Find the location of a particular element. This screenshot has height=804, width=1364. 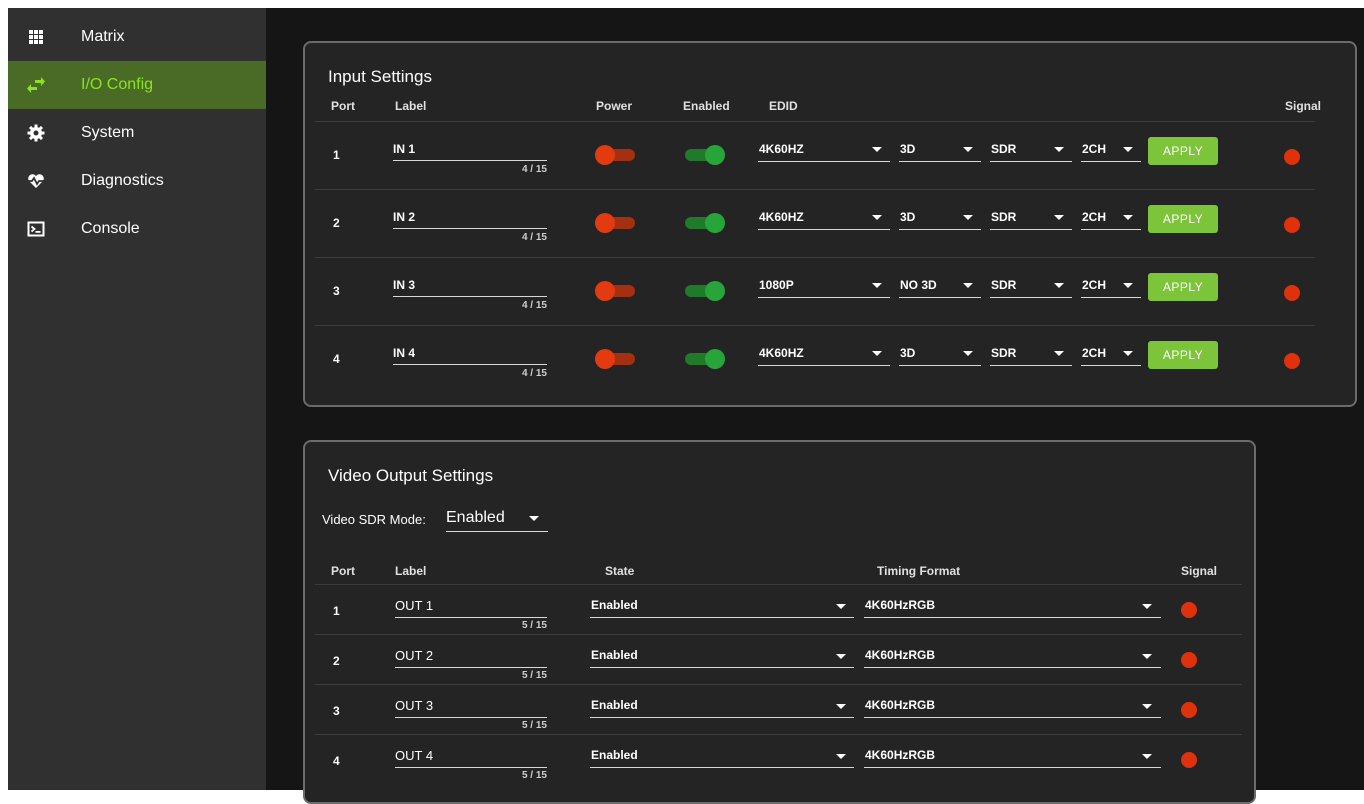

output-label-field: OUT 2 5 / 15 is located at coordinates (471, 665).